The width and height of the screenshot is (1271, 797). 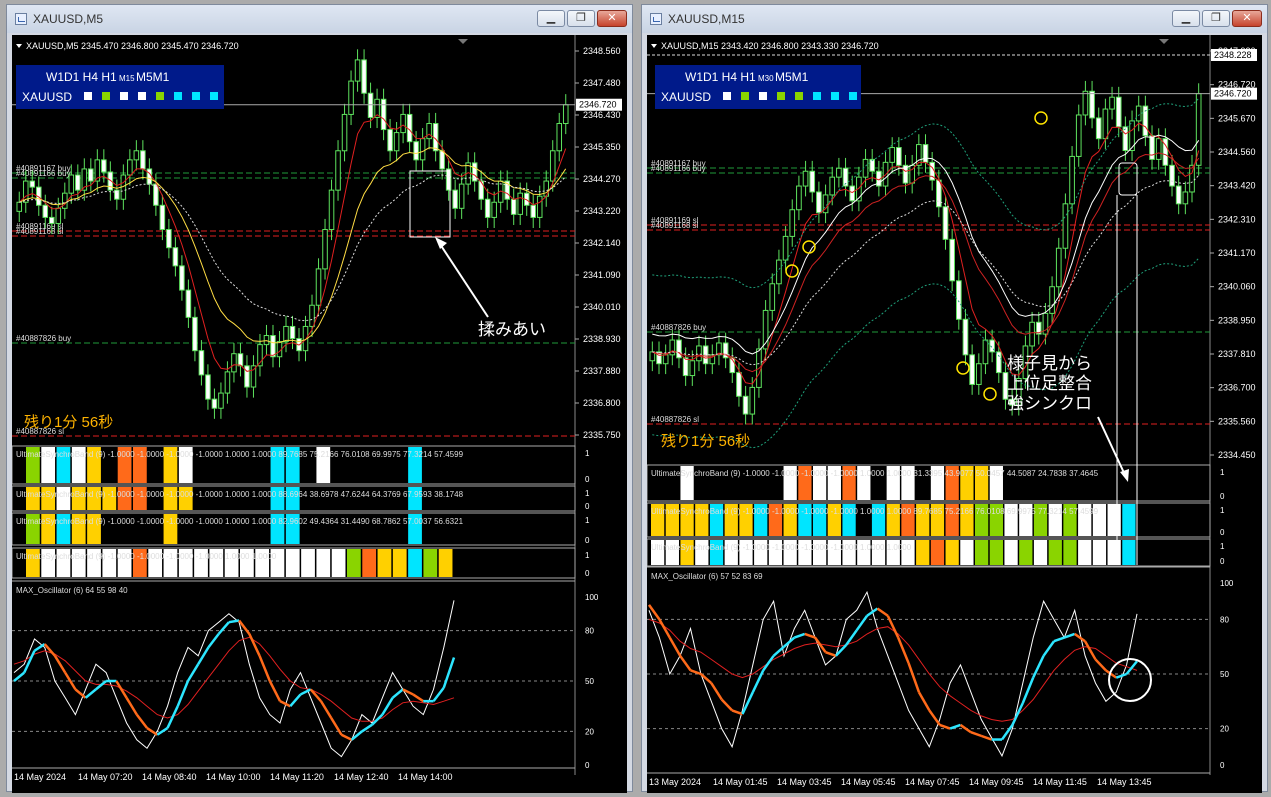 What do you see at coordinates (127, 78) in the screenshot?
I see `mtf-sub-timeframe: M15` at bounding box center [127, 78].